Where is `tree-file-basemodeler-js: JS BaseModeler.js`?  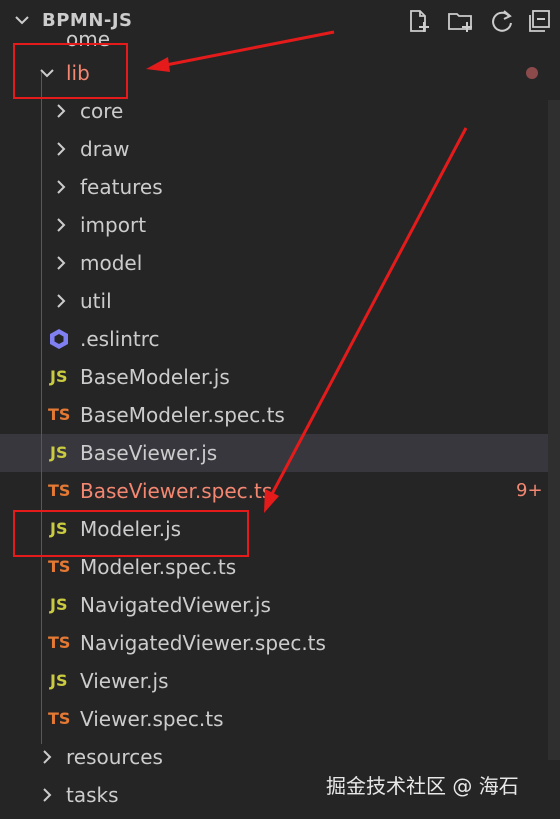
tree-file-basemodeler-js: JS BaseModeler.js is located at coordinates (280, 377).